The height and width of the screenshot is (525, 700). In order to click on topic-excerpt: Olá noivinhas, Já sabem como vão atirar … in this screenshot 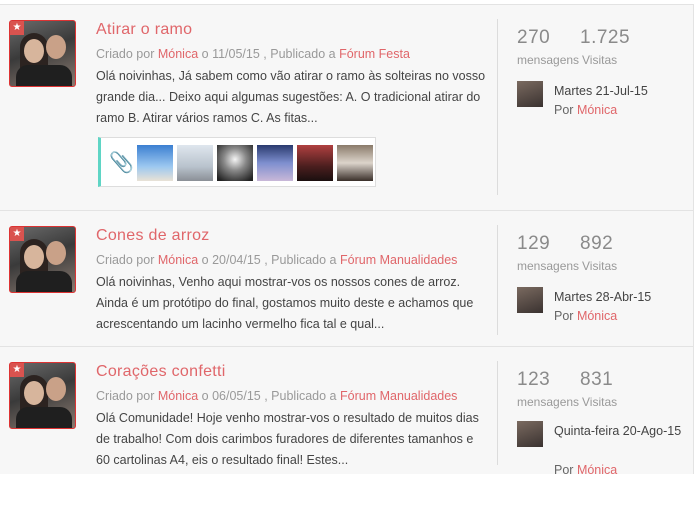, I will do `click(291, 97)`.